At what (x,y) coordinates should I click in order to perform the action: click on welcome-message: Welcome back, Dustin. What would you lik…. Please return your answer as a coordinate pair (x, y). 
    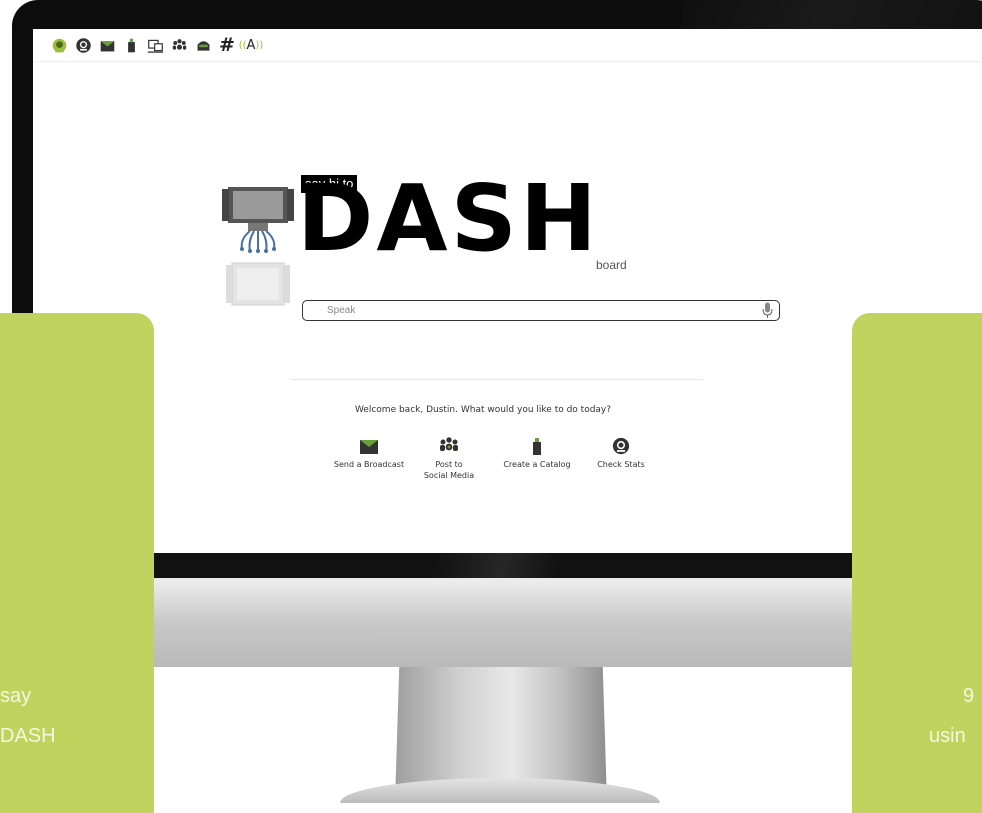
    Looking at the image, I should click on (483, 410).